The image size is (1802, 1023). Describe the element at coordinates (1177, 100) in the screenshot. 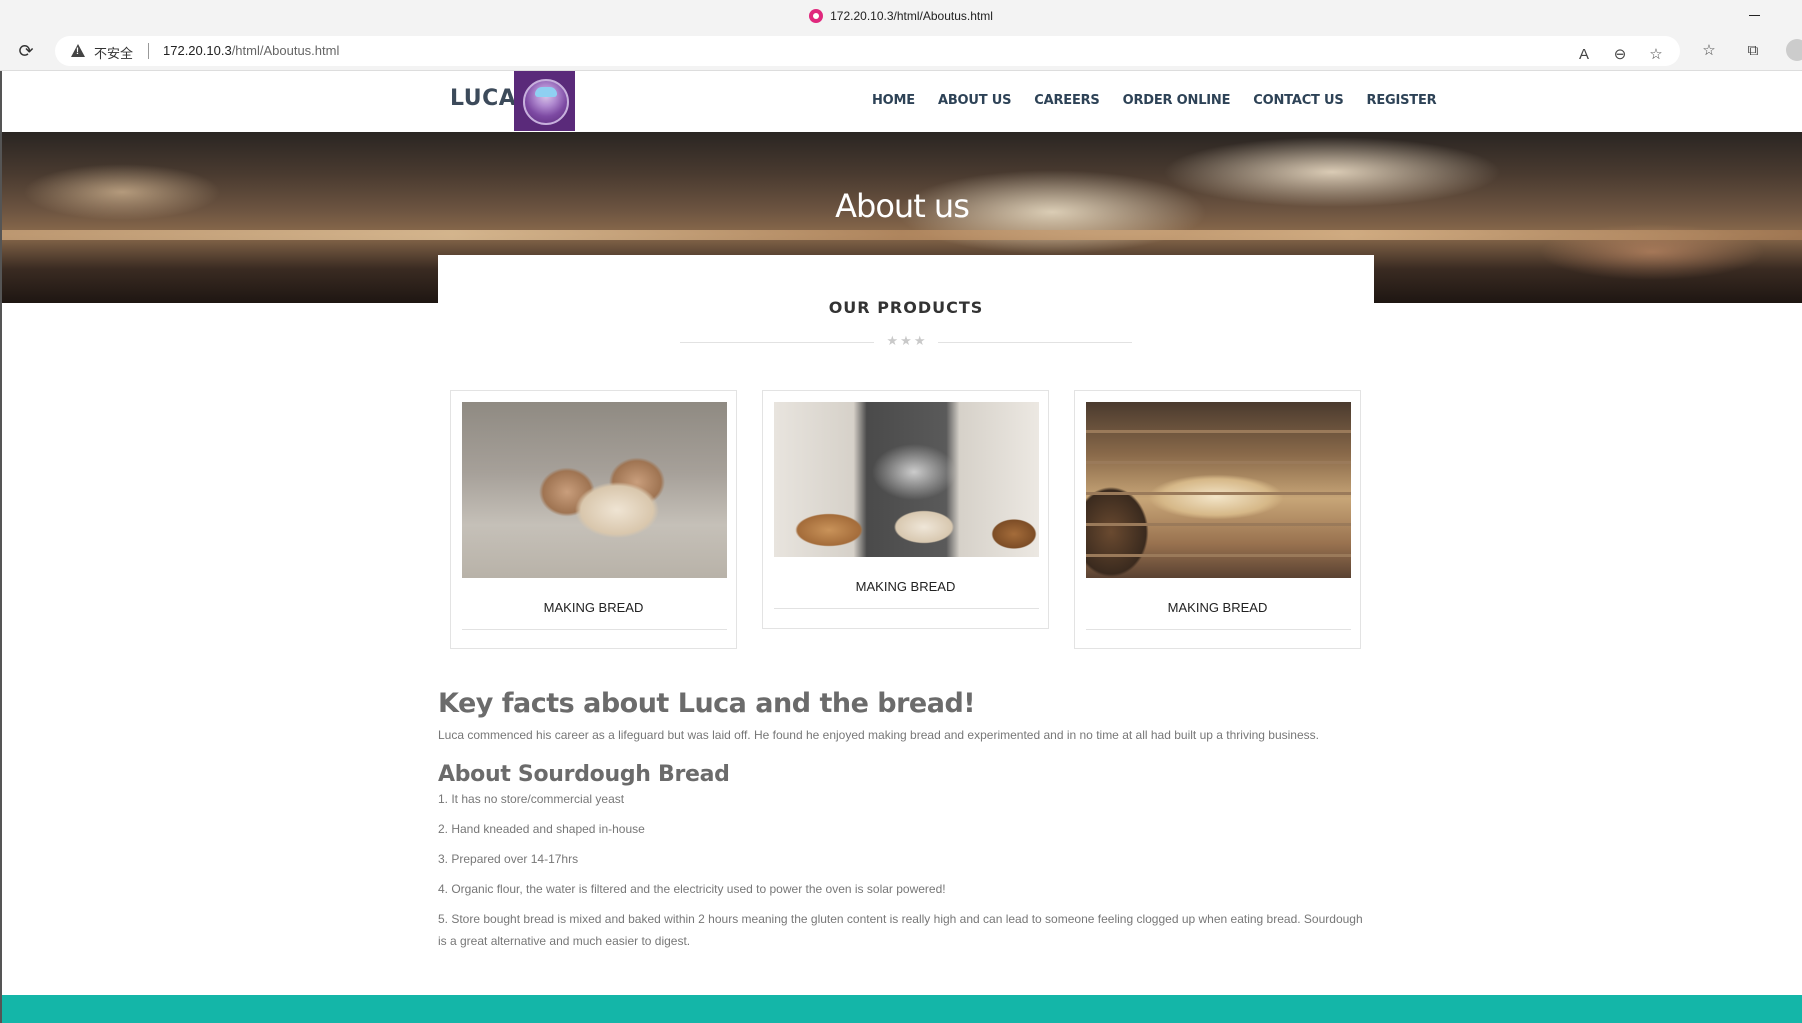

I see `nav-order-online: ORDER ONLINE` at that location.